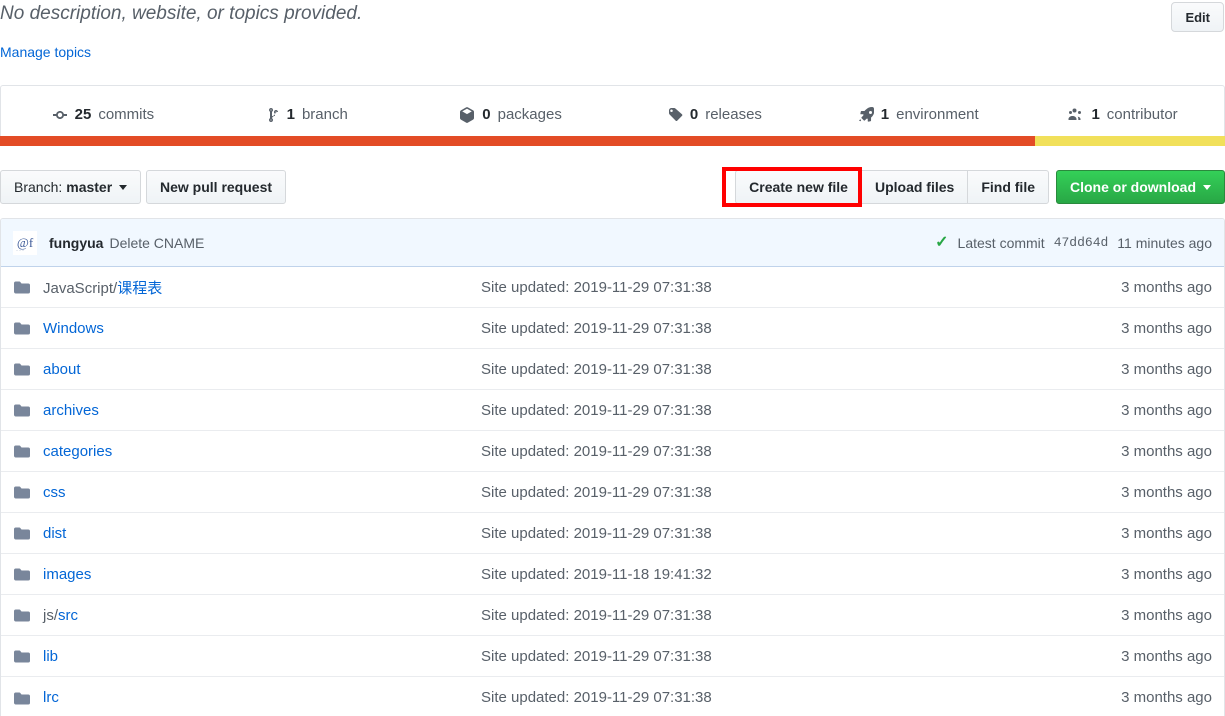 The height and width of the screenshot is (716, 1225). I want to click on stat-branches-count: 1, so click(290, 114).